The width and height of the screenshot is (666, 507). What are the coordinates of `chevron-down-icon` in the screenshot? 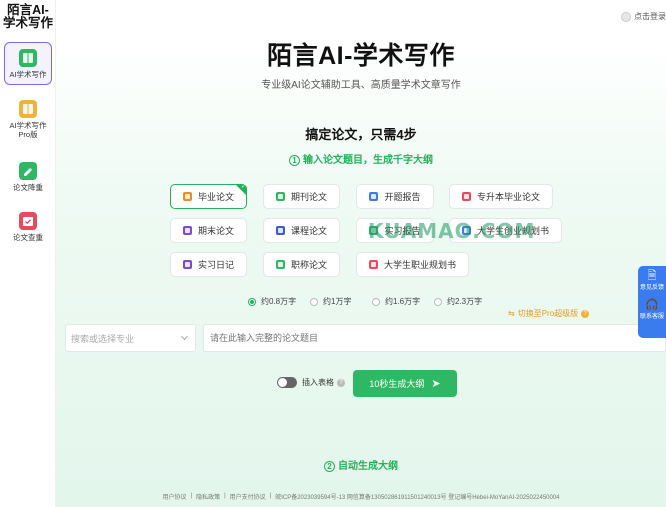 It's located at (184, 336).